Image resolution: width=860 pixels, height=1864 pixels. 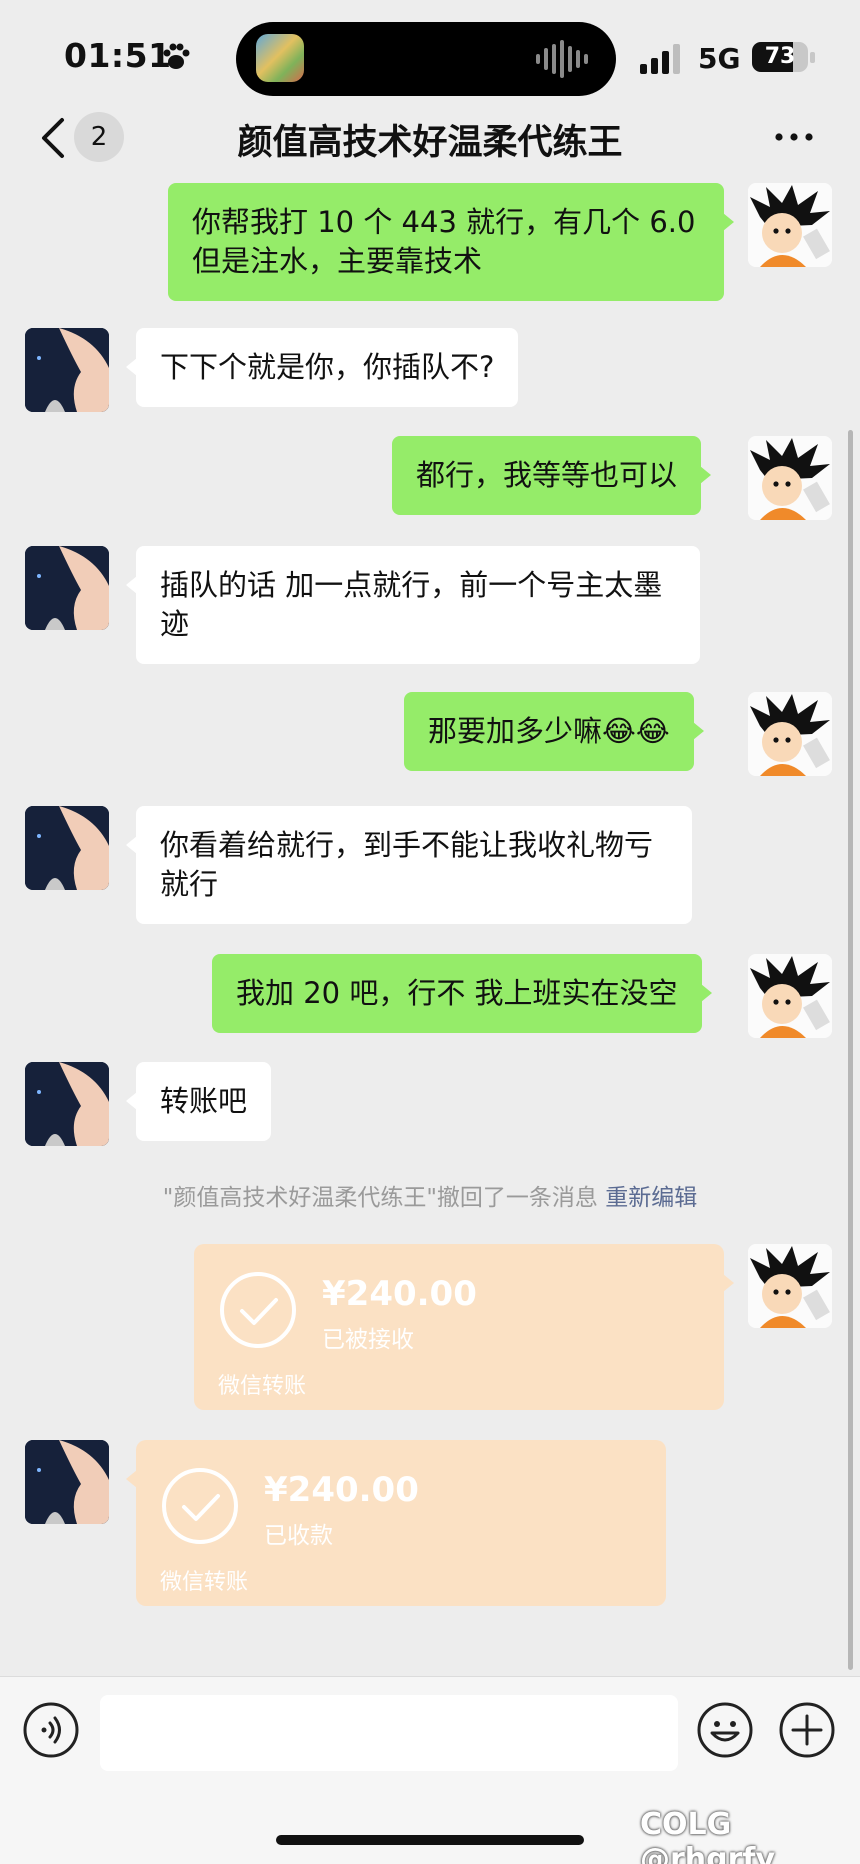 I want to click on signal-icon, so click(x=660, y=59).